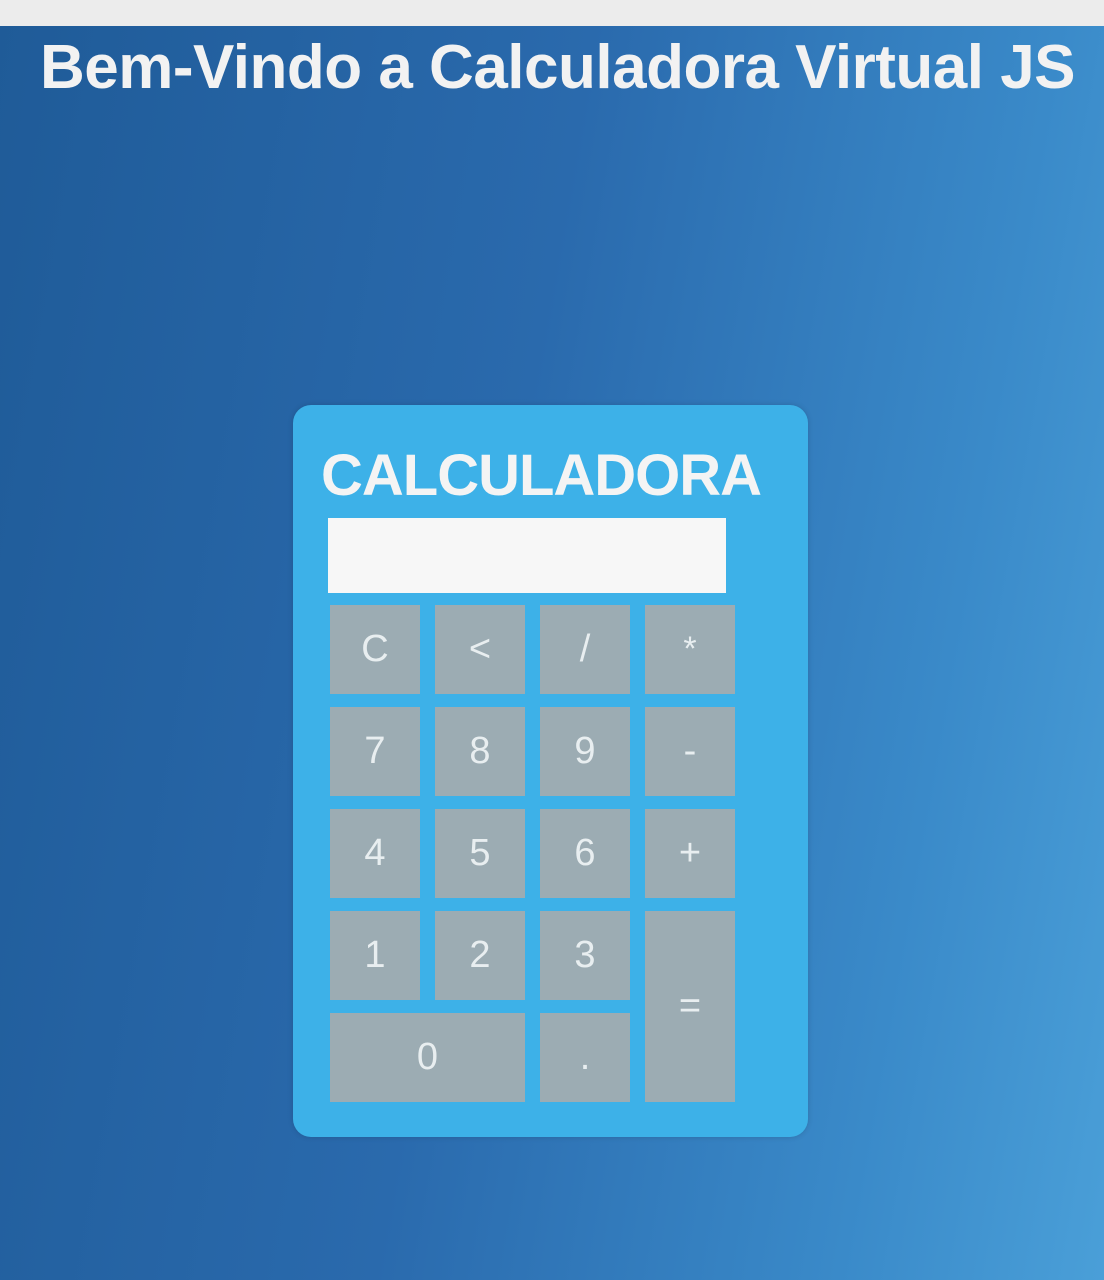 The width and height of the screenshot is (1104, 1280). I want to click on subtract-button: -, so click(690, 751).